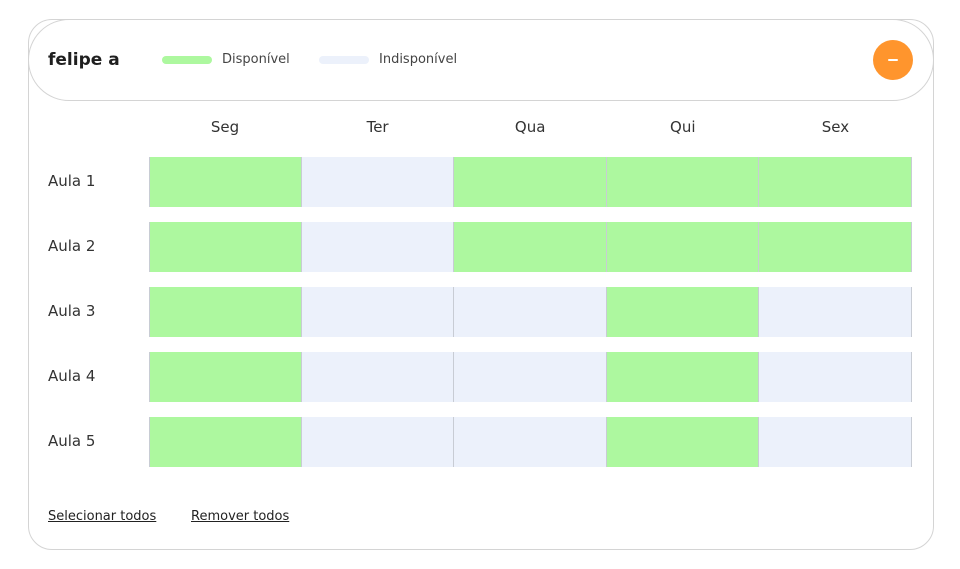 The image size is (960, 569). I want to click on legend-unavailable-swatch, so click(344, 60).